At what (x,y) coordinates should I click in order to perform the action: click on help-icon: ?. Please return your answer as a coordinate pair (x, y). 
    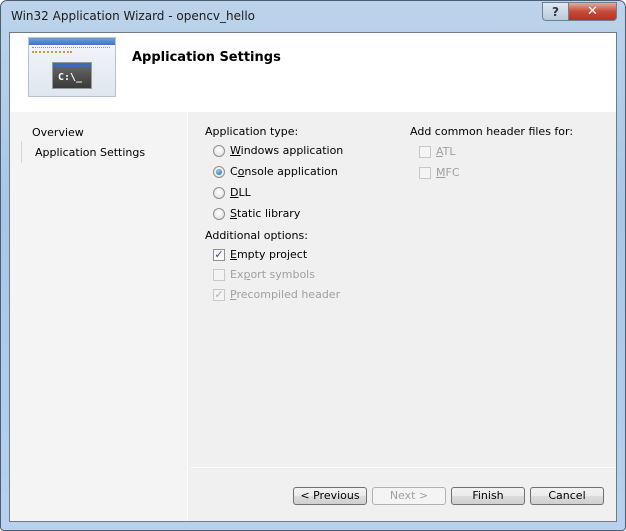
    Looking at the image, I should click on (555, 11).